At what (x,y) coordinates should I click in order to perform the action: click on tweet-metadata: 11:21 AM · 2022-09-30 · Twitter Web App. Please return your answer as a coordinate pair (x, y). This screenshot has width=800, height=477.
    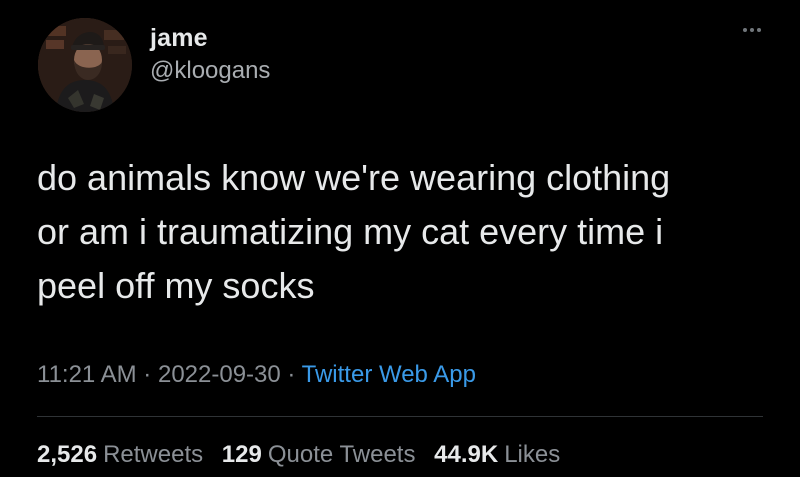
    Looking at the image, I should click on (256, 375).